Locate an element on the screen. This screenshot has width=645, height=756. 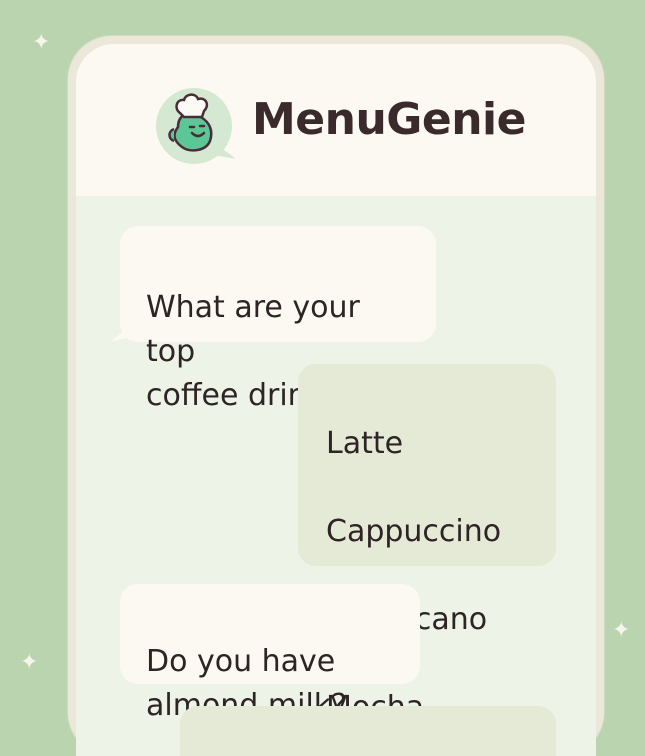
app-title: MenuGenie is located at coordinates (389, 119).